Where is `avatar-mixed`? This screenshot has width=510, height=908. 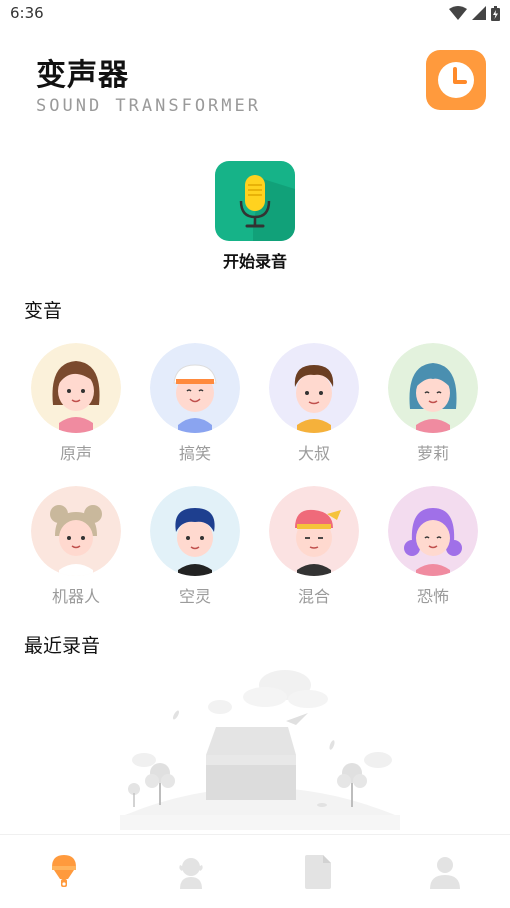
avatar-mixed is located at coordinates (314, 531).